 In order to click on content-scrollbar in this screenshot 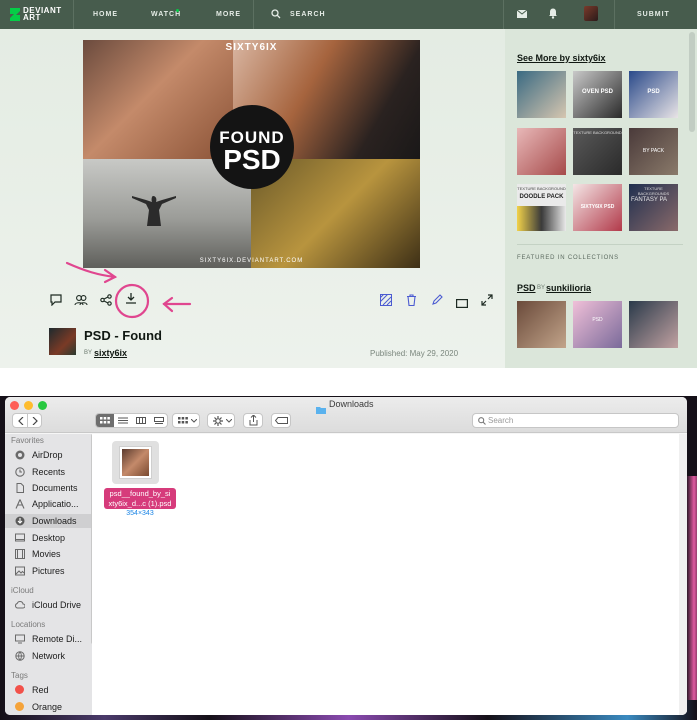, I will do `click(683, 574)`.